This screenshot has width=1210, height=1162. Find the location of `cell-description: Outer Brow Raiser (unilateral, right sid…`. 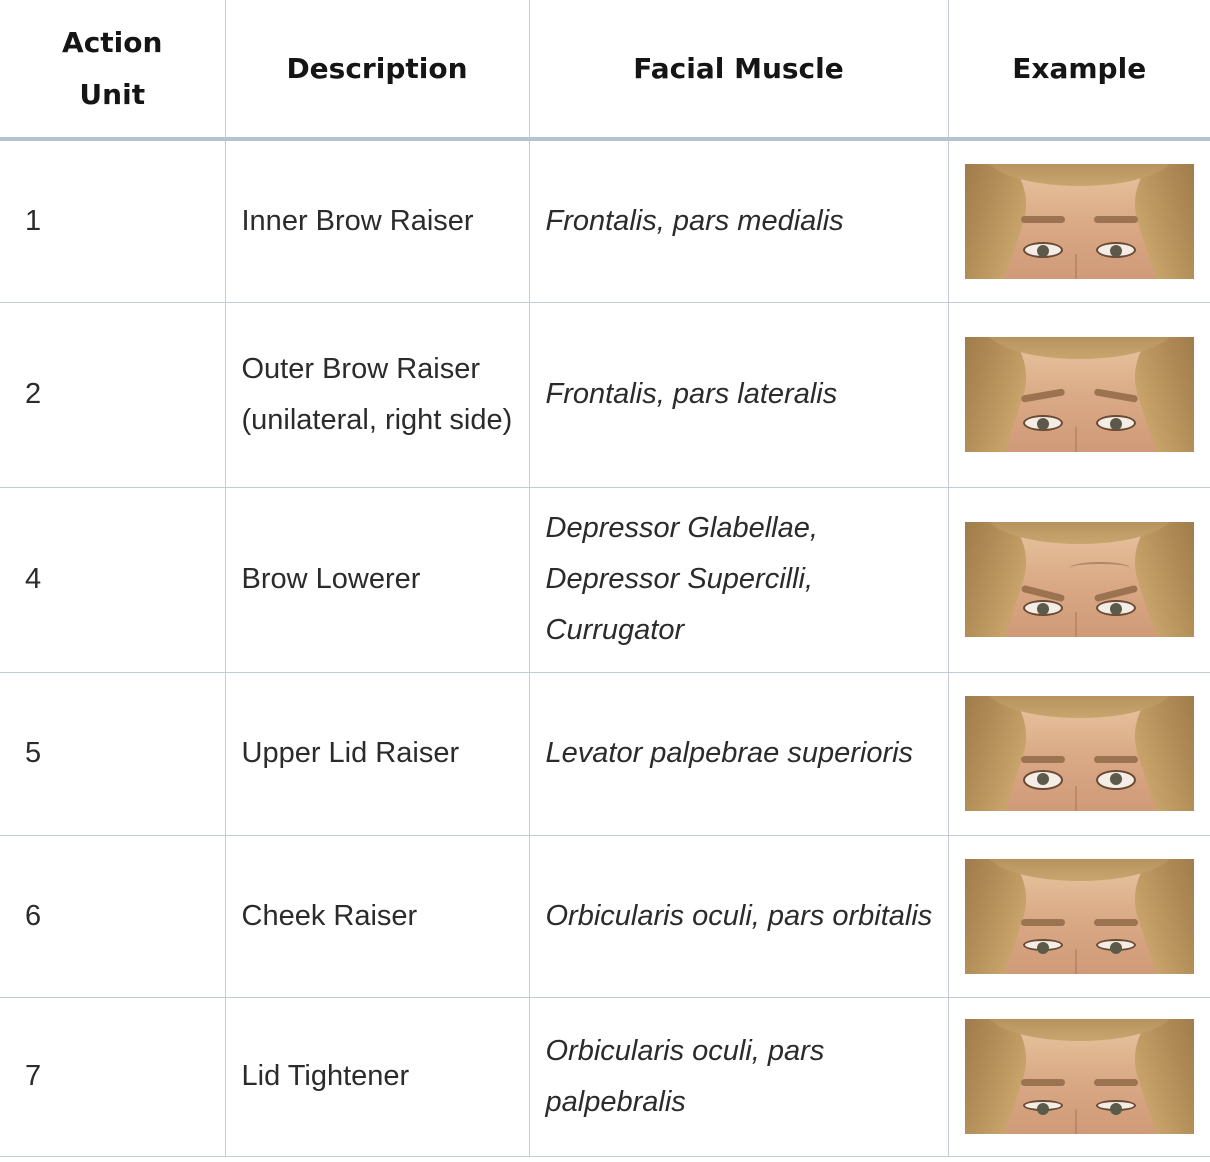

cell-description: Outer Brow Raiser (unilateral, right sid… is located at coordinates (377, 394).